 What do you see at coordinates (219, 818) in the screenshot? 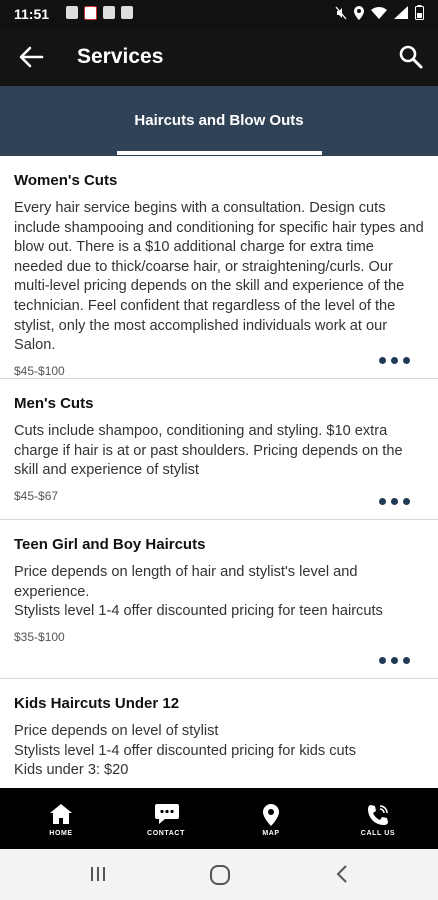
I see `bottom-navigation: HOME CONTACT MAP CALL US` at bounding box center [219, 818].